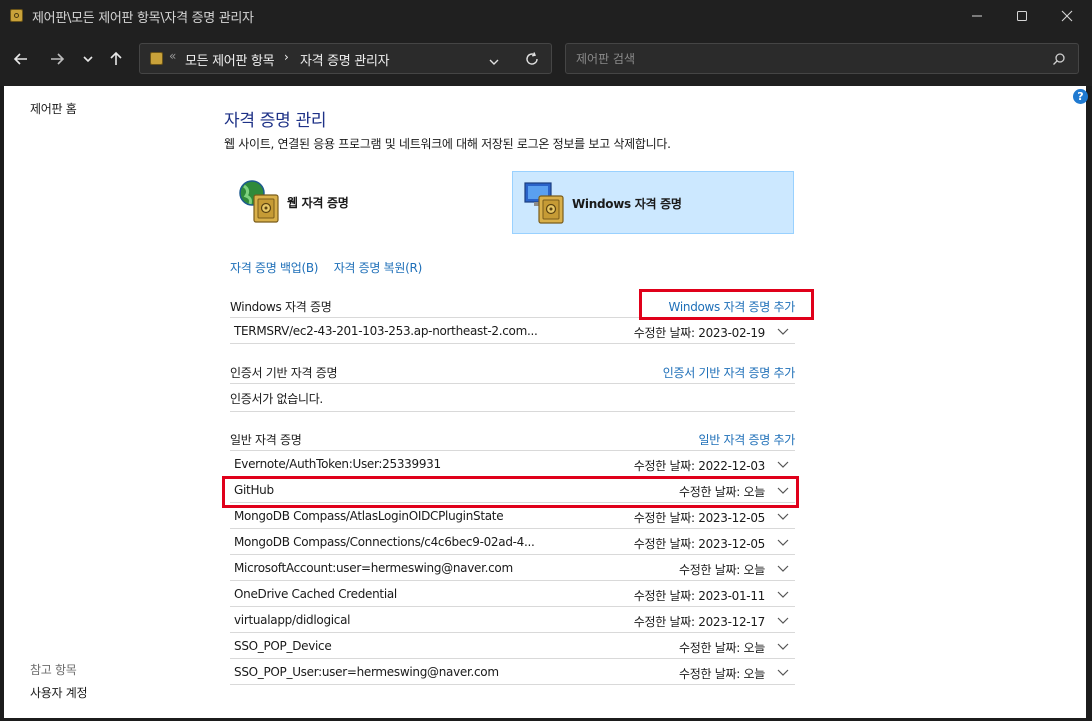 Image resolution: width=1092 pixels, height=721 pixels. I want to click on restore-credentials-link: 자격 증명 복원(R), so click(378, 268).